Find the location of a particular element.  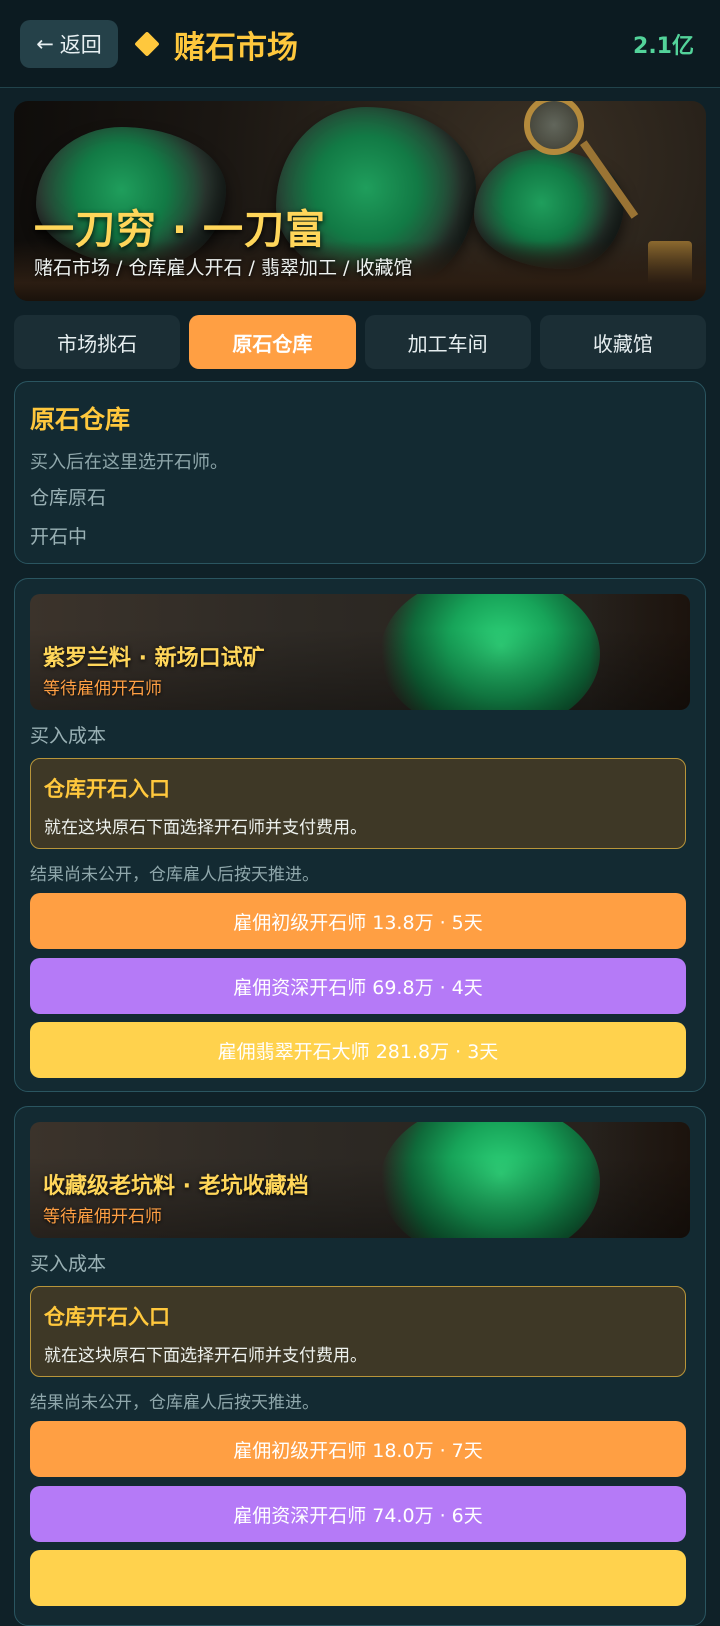

back-button: ← 返回 is located at coordinates (69, 44).